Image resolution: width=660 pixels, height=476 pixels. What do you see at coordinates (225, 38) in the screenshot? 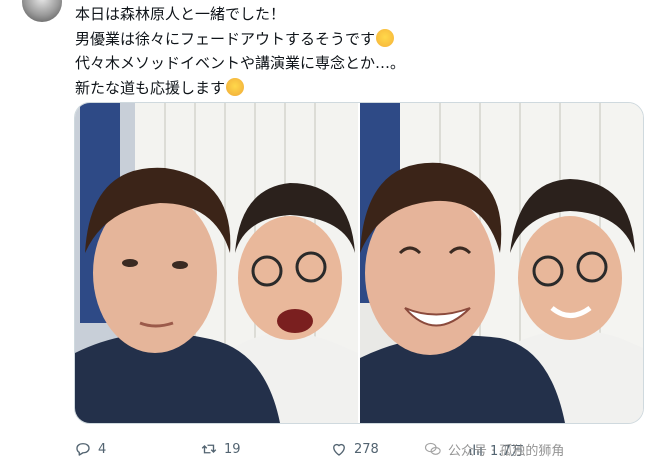
I see `tweet-line-2-text: 男優業は徐々にフェードアウトするそうです` at bounding box center [225, 38].